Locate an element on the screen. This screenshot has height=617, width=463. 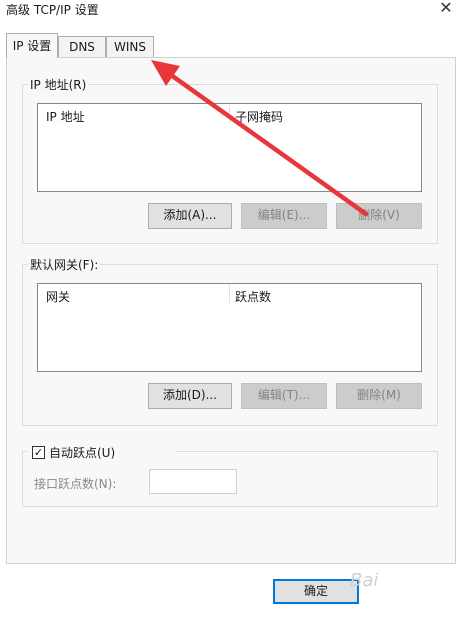
annotation-arrow is located at coordinates (260, 138).